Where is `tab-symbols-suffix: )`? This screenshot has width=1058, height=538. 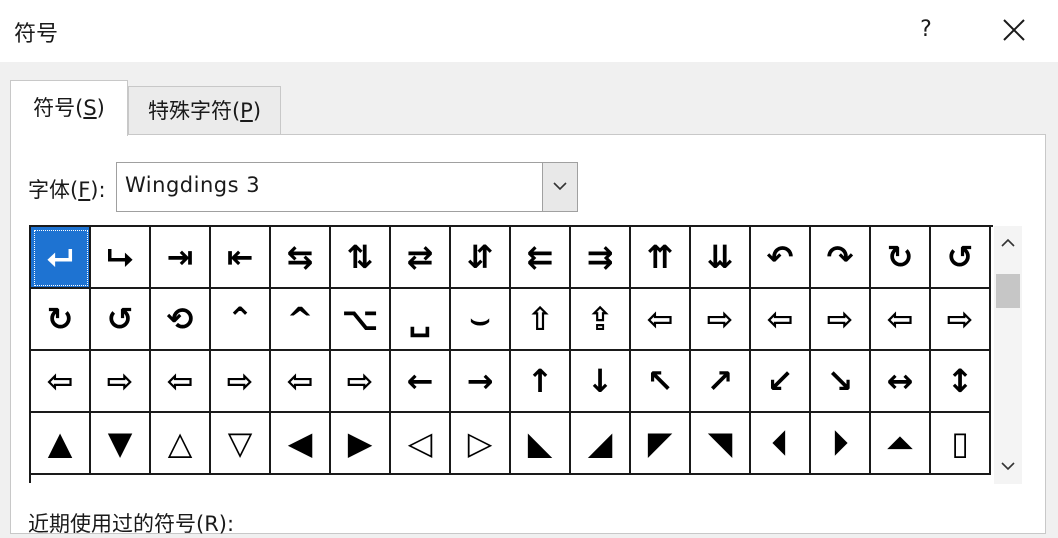
tab-symbols-suffix: ) is located at coordinates (100, 108).